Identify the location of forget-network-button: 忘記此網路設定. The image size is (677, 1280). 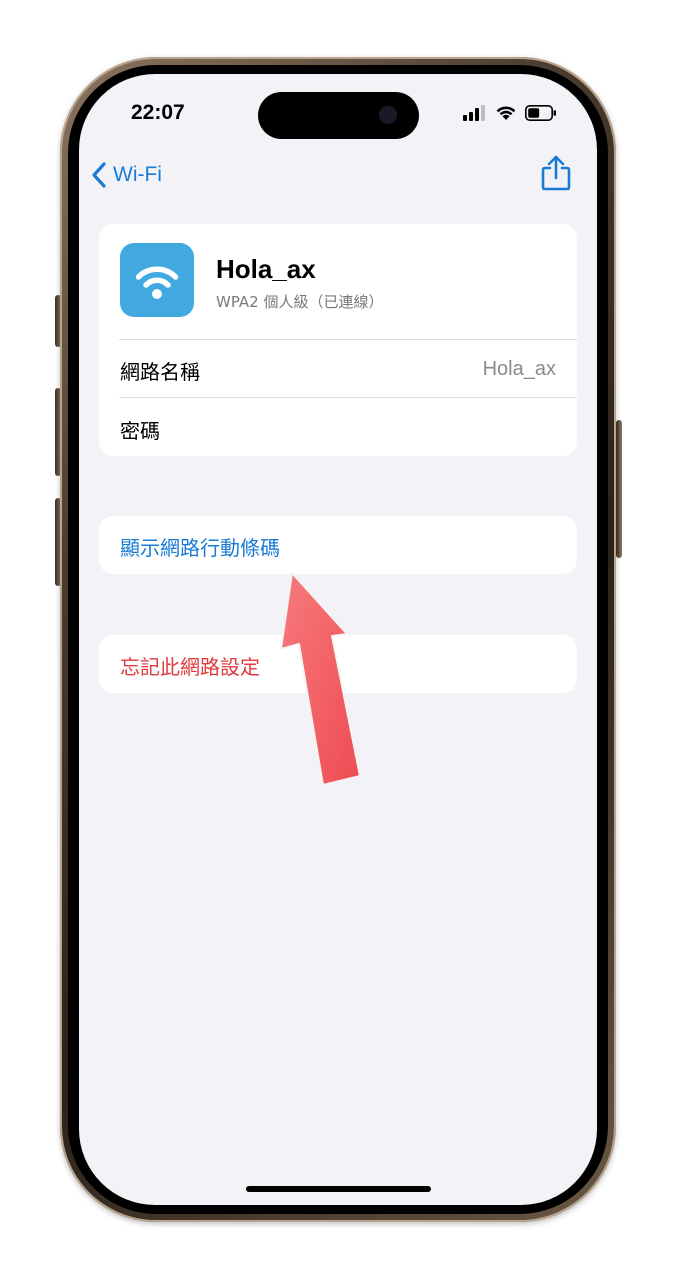
(338, 664).